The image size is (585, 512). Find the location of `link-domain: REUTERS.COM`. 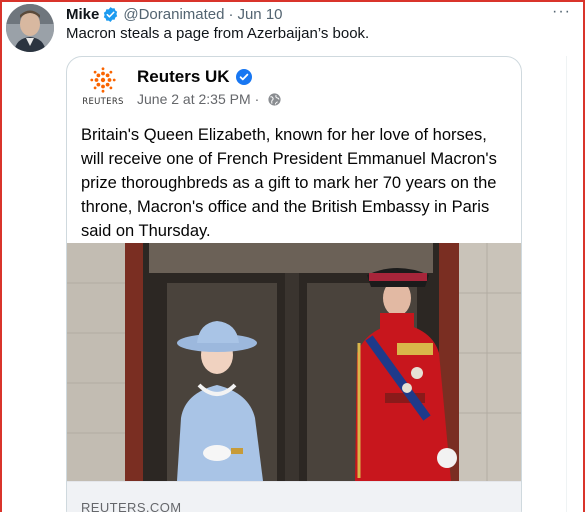

link-domain: REUTERS.COM is located at coordinates (131, 506).